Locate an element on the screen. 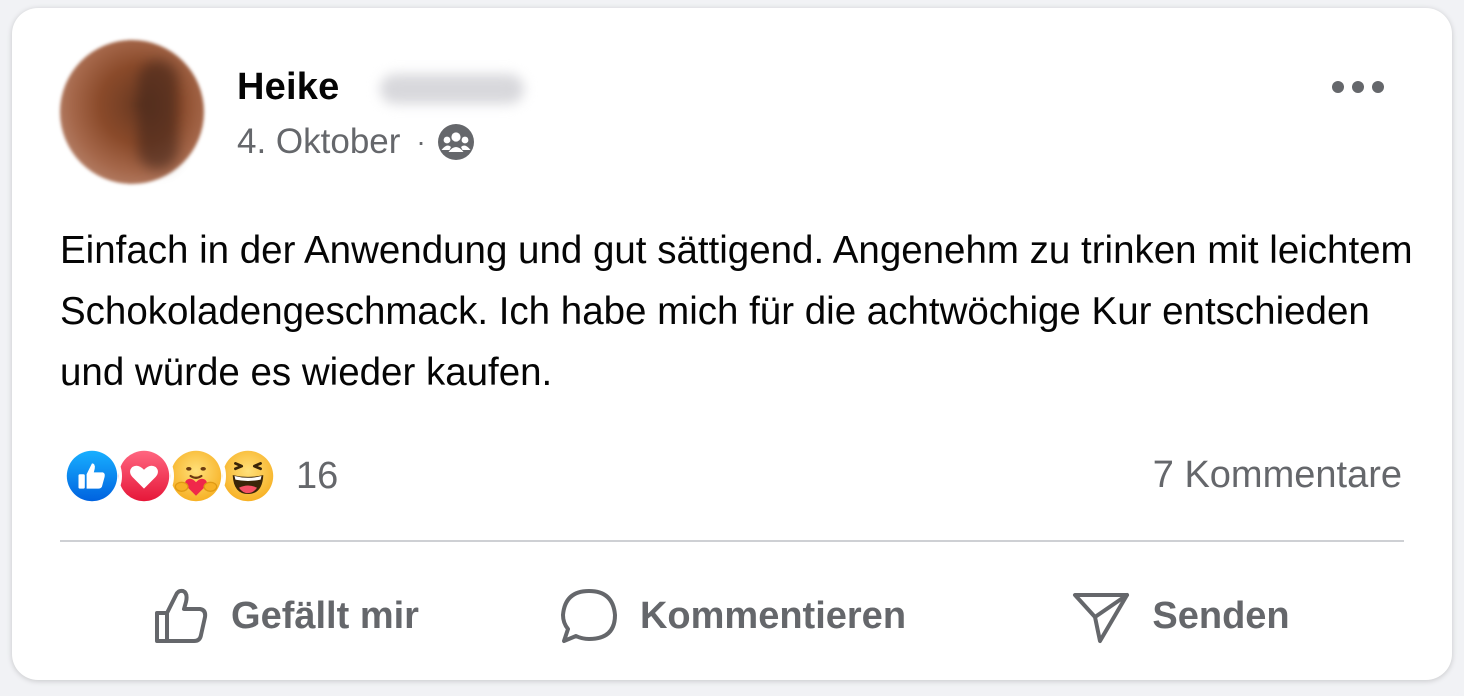 Image resolution: width=1464 pixels, height=696 pixels. send-button-label: Senden is located at coordinates (1221, 615).